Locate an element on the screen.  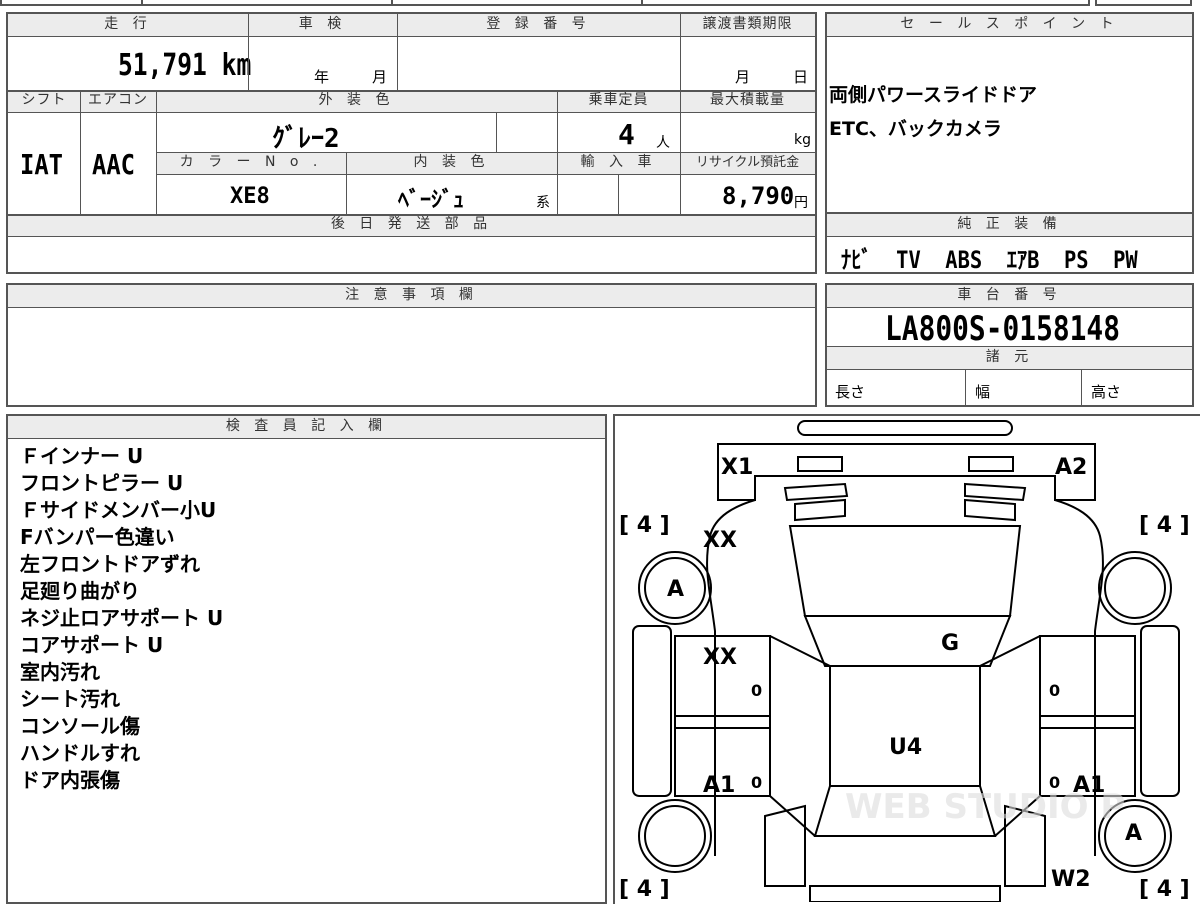
mark-rear-right: W2 is located at coordinates (1071, 879).